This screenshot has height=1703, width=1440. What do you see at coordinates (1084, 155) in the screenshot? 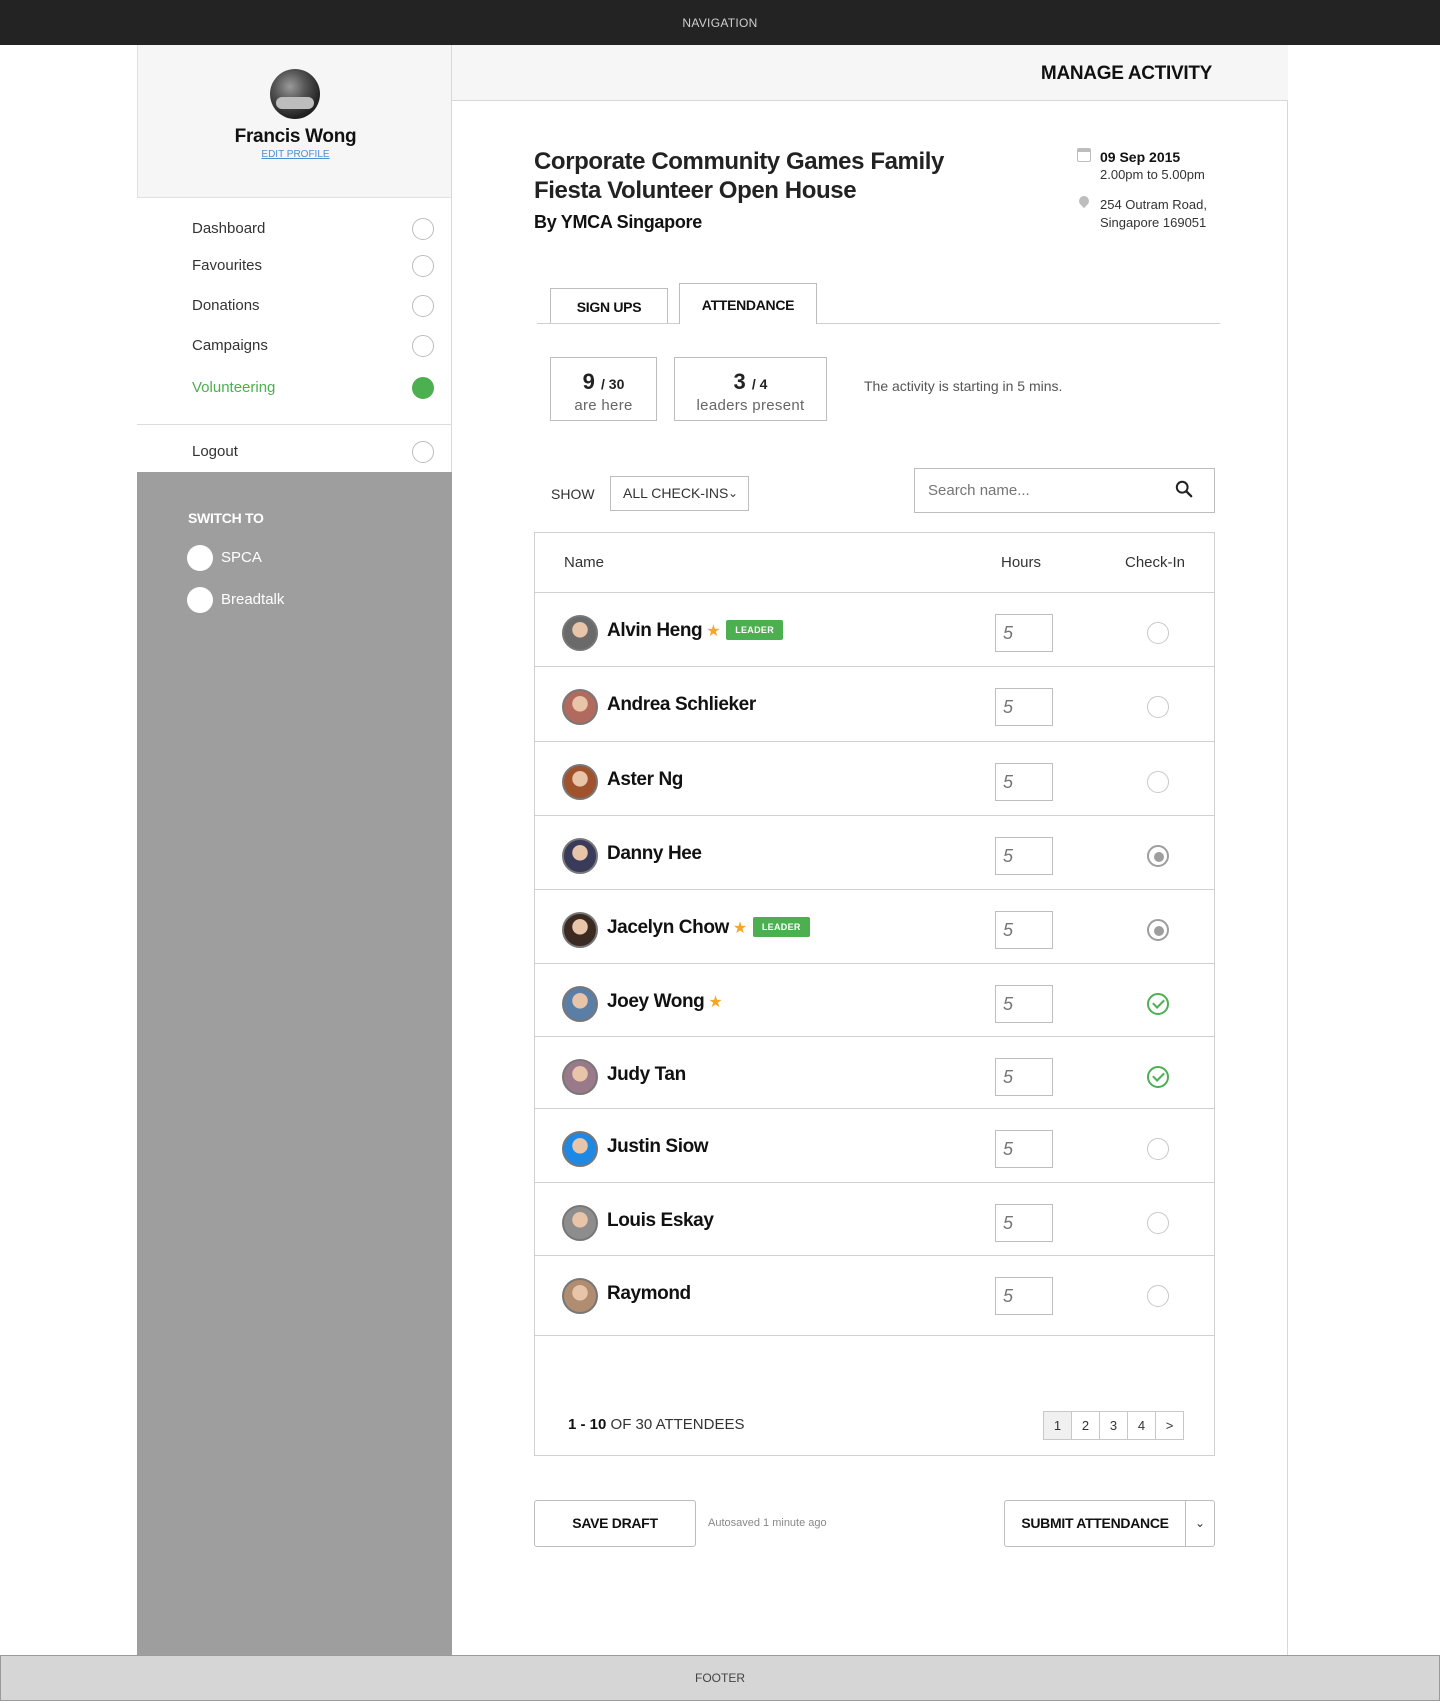
I see `calendar-icon` at bounding box center [1084, 155].